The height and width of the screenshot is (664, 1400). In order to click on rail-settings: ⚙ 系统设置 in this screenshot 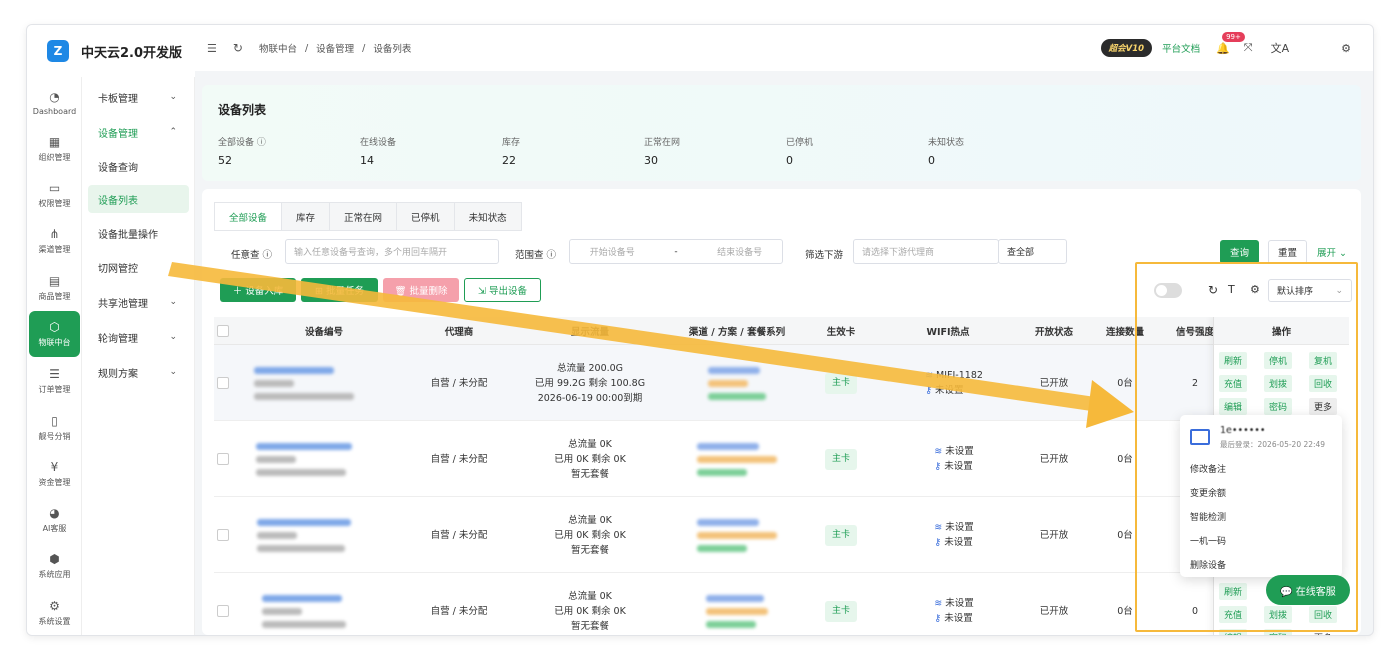, I will do `click(54, 613)`.